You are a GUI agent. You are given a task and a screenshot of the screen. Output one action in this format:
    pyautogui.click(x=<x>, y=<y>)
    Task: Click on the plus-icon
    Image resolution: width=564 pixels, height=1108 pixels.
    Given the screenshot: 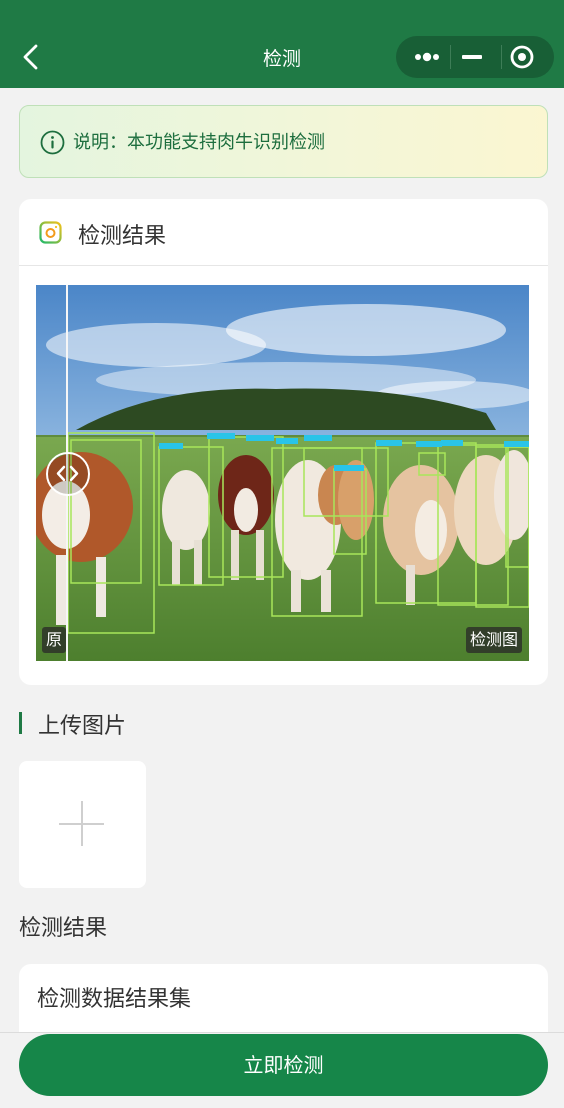 What is the action you would take?
    pyautogui.click(x=81, y=823)
    